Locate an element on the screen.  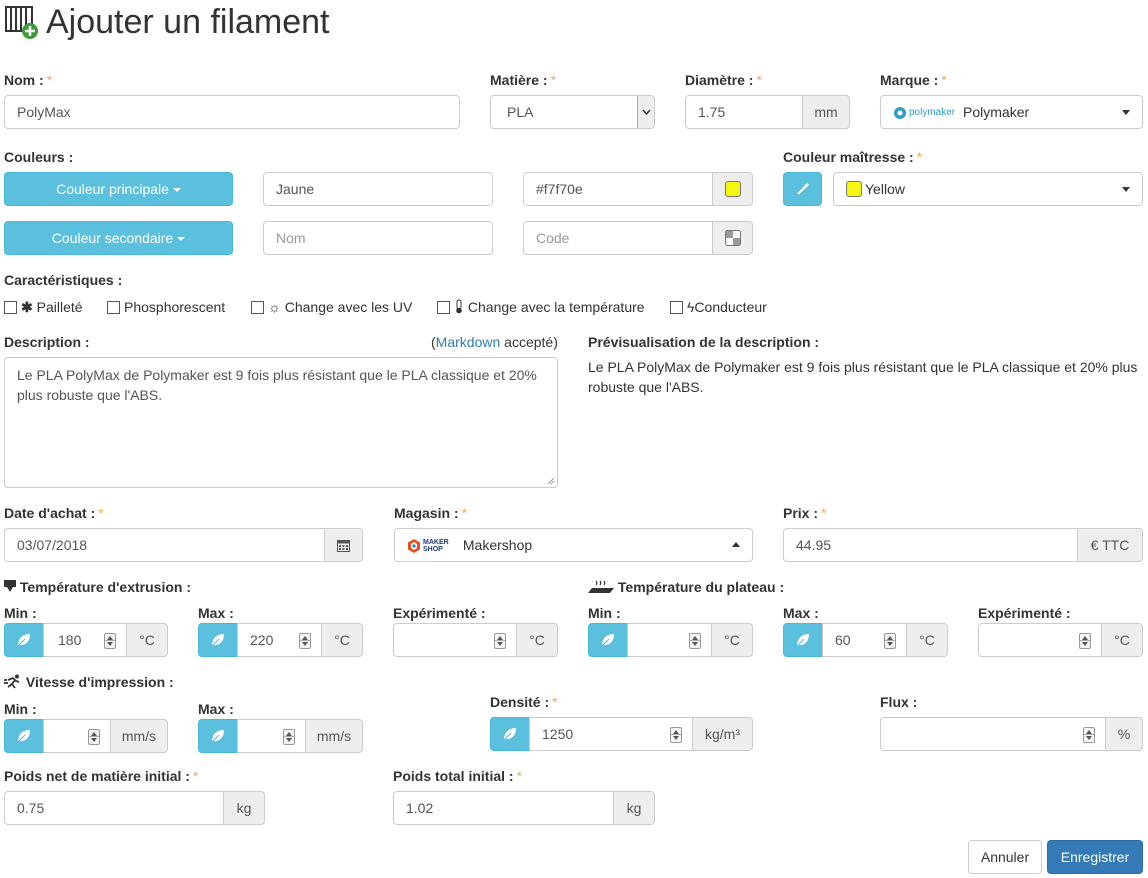
phosphorescent-checkbox: Phosphorescent is located at coordinates (166, 307).